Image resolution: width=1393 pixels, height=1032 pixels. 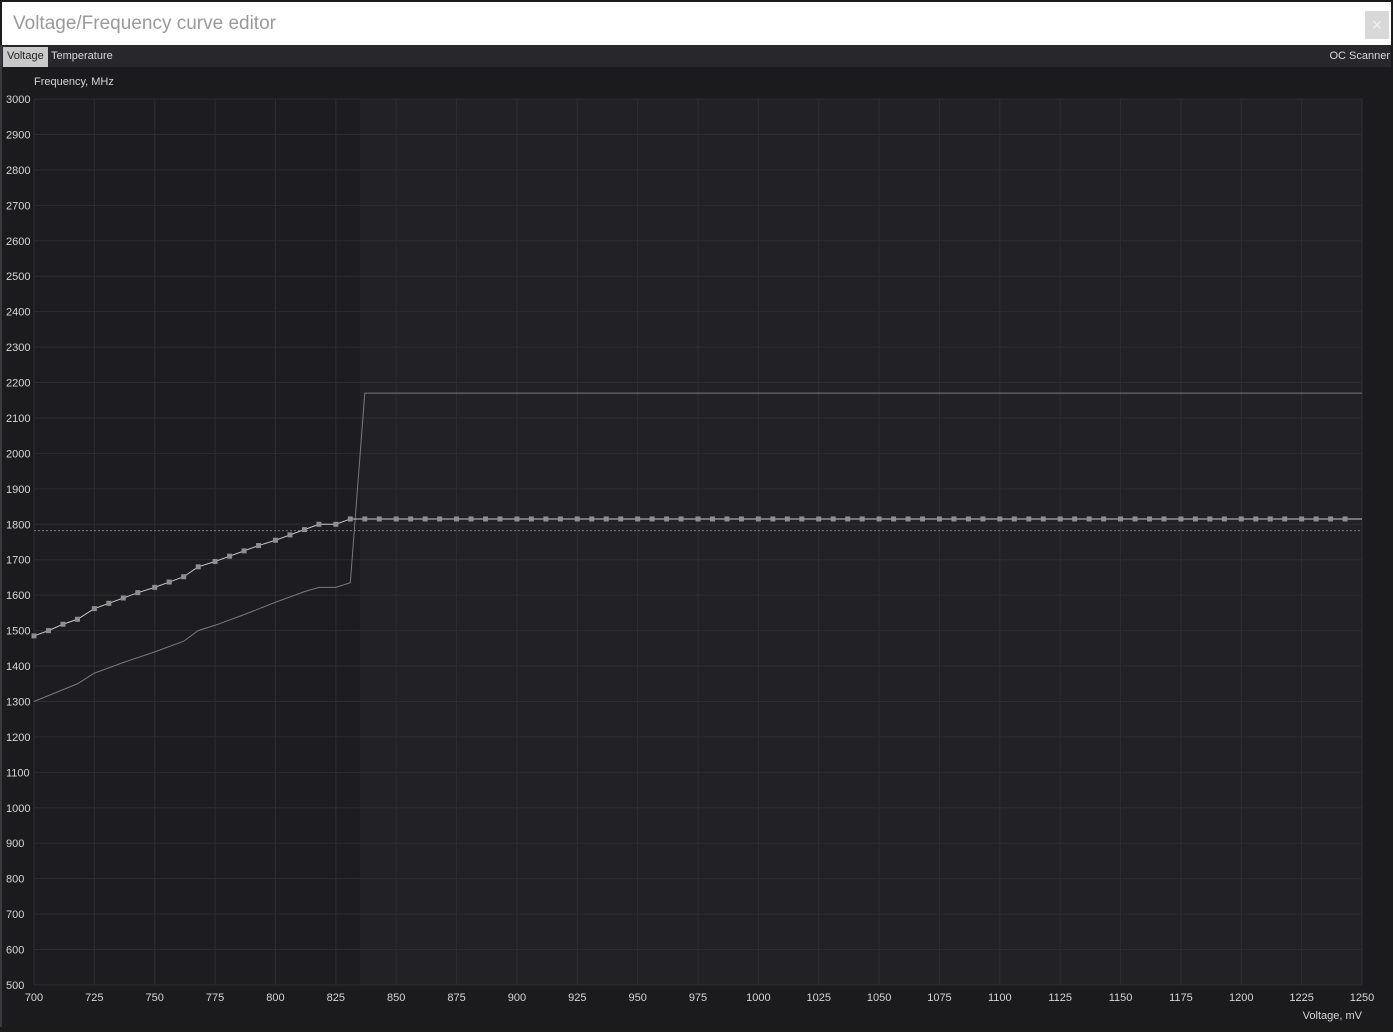 What do you see at coordinates (18, 277) in the screenshot?
I see `y-tick-label: 2500` at bounding box center [18, 277].